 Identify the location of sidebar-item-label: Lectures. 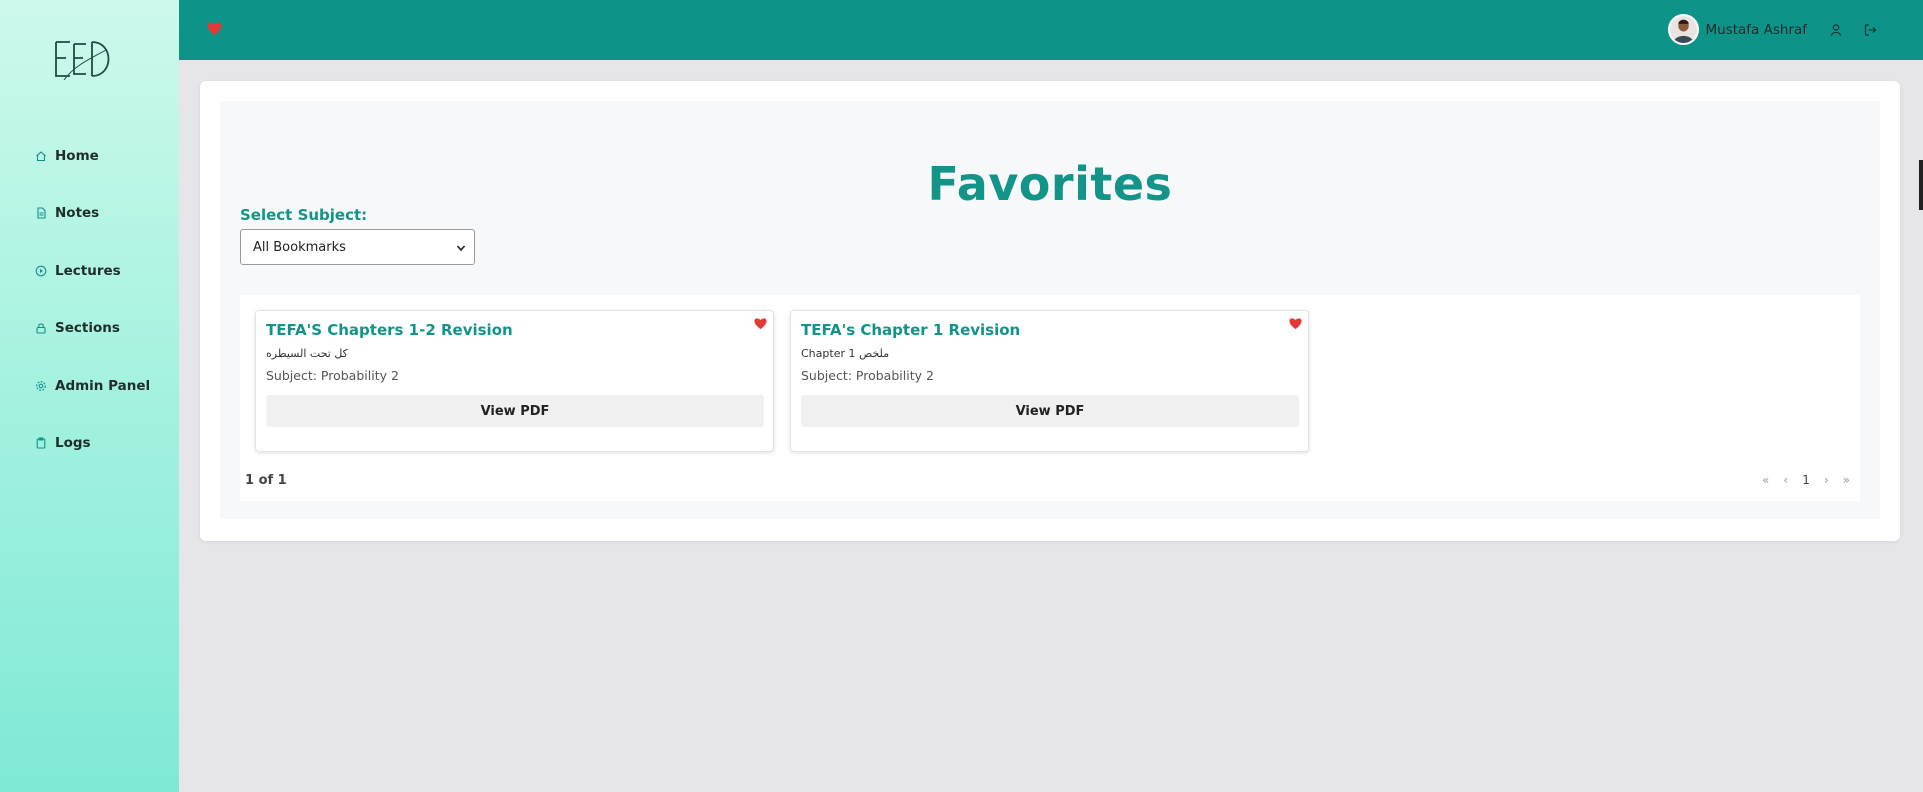
(88, 270).